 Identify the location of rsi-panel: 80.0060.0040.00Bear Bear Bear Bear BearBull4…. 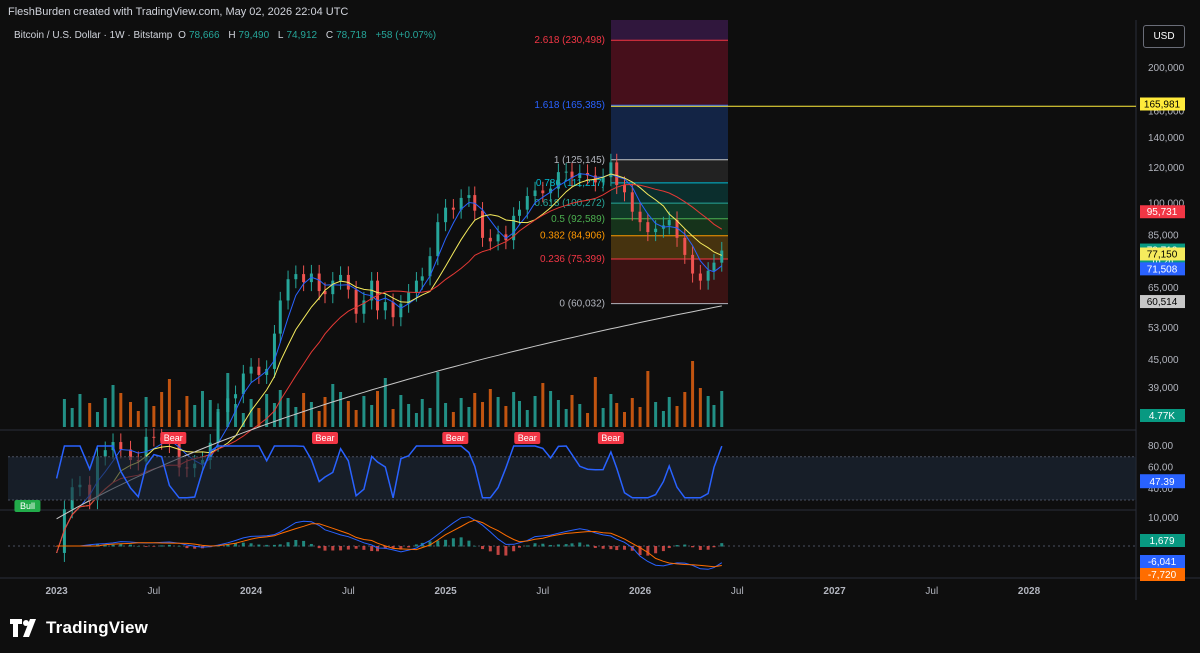
(596, 472).